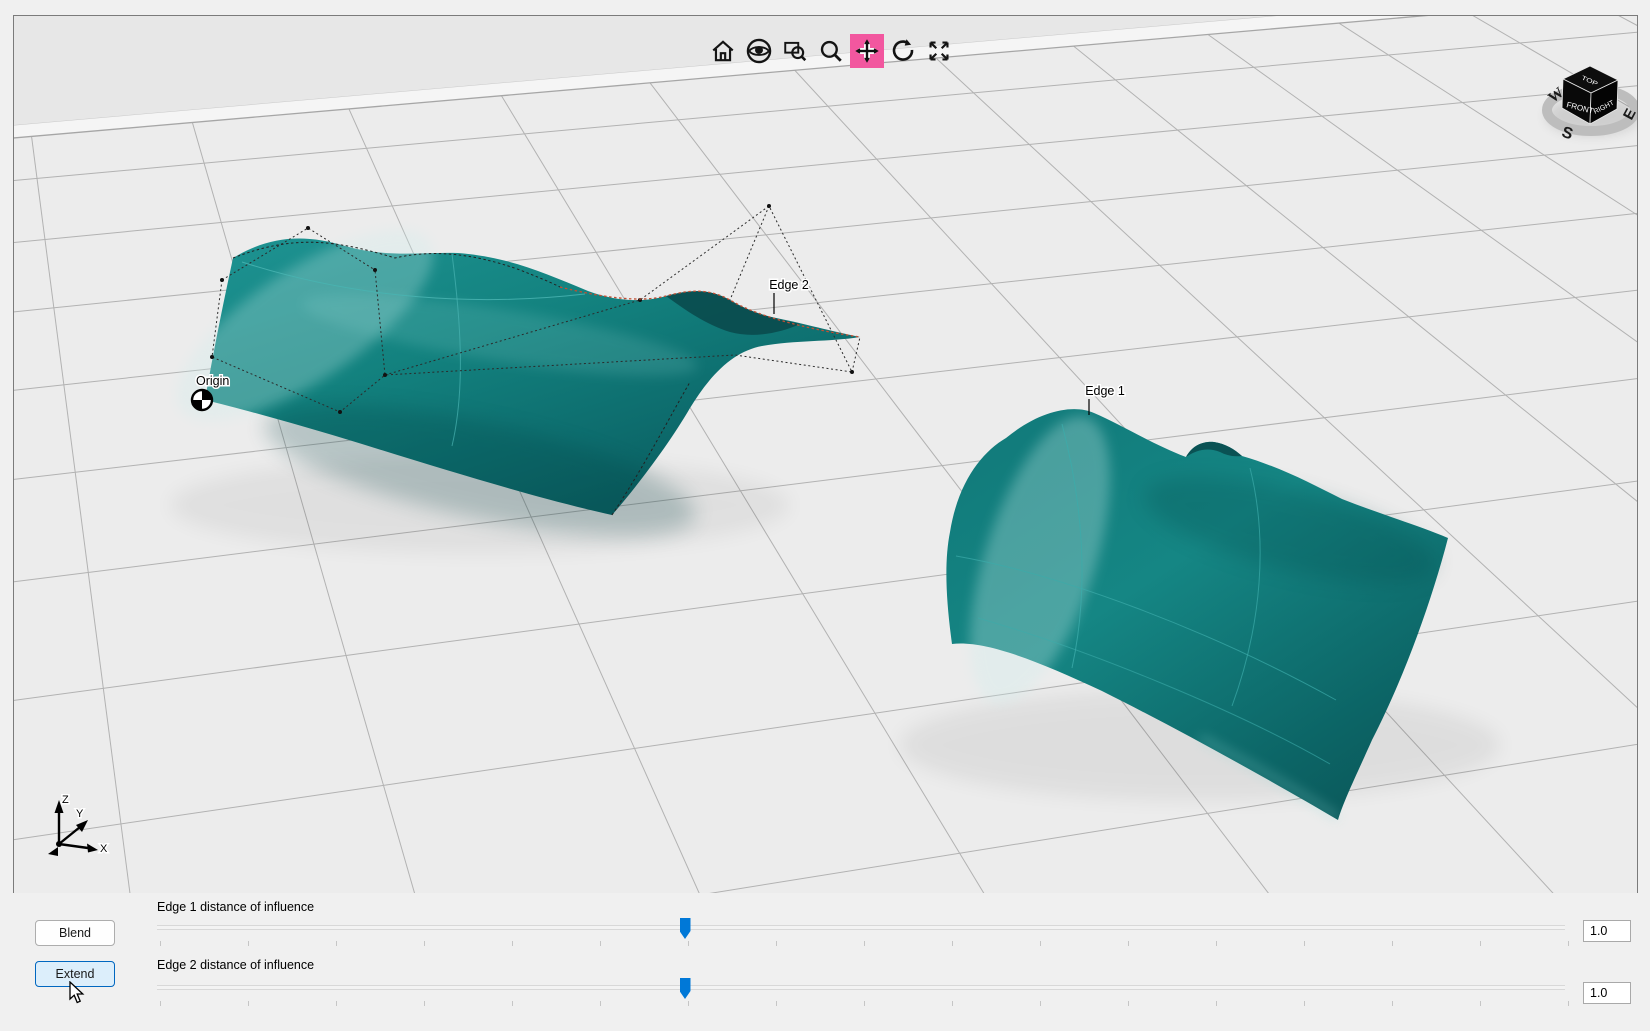 Image resolution: width=1650 pixels, height=1031 pixels. Describe the element at coordinates (1583, 99) in the screenshot. I see `view-cube: W S E TOP FRONT RIGHT` at that location.